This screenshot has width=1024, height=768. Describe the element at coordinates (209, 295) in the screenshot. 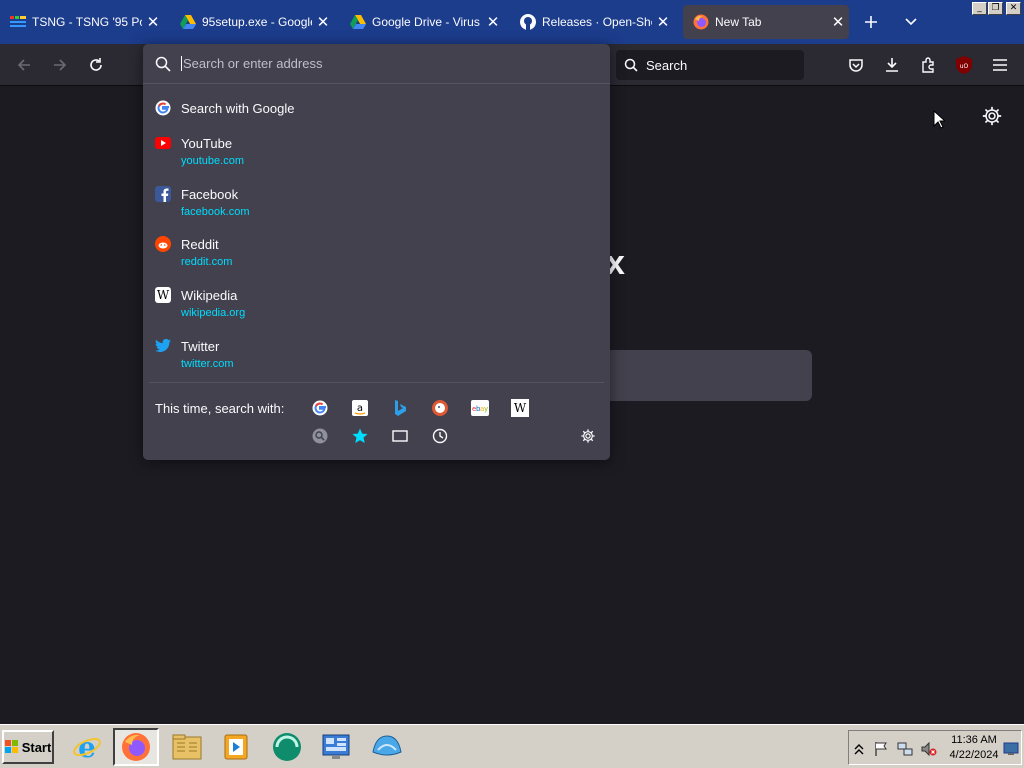

I see `result-title: Wikipedia` at that location.